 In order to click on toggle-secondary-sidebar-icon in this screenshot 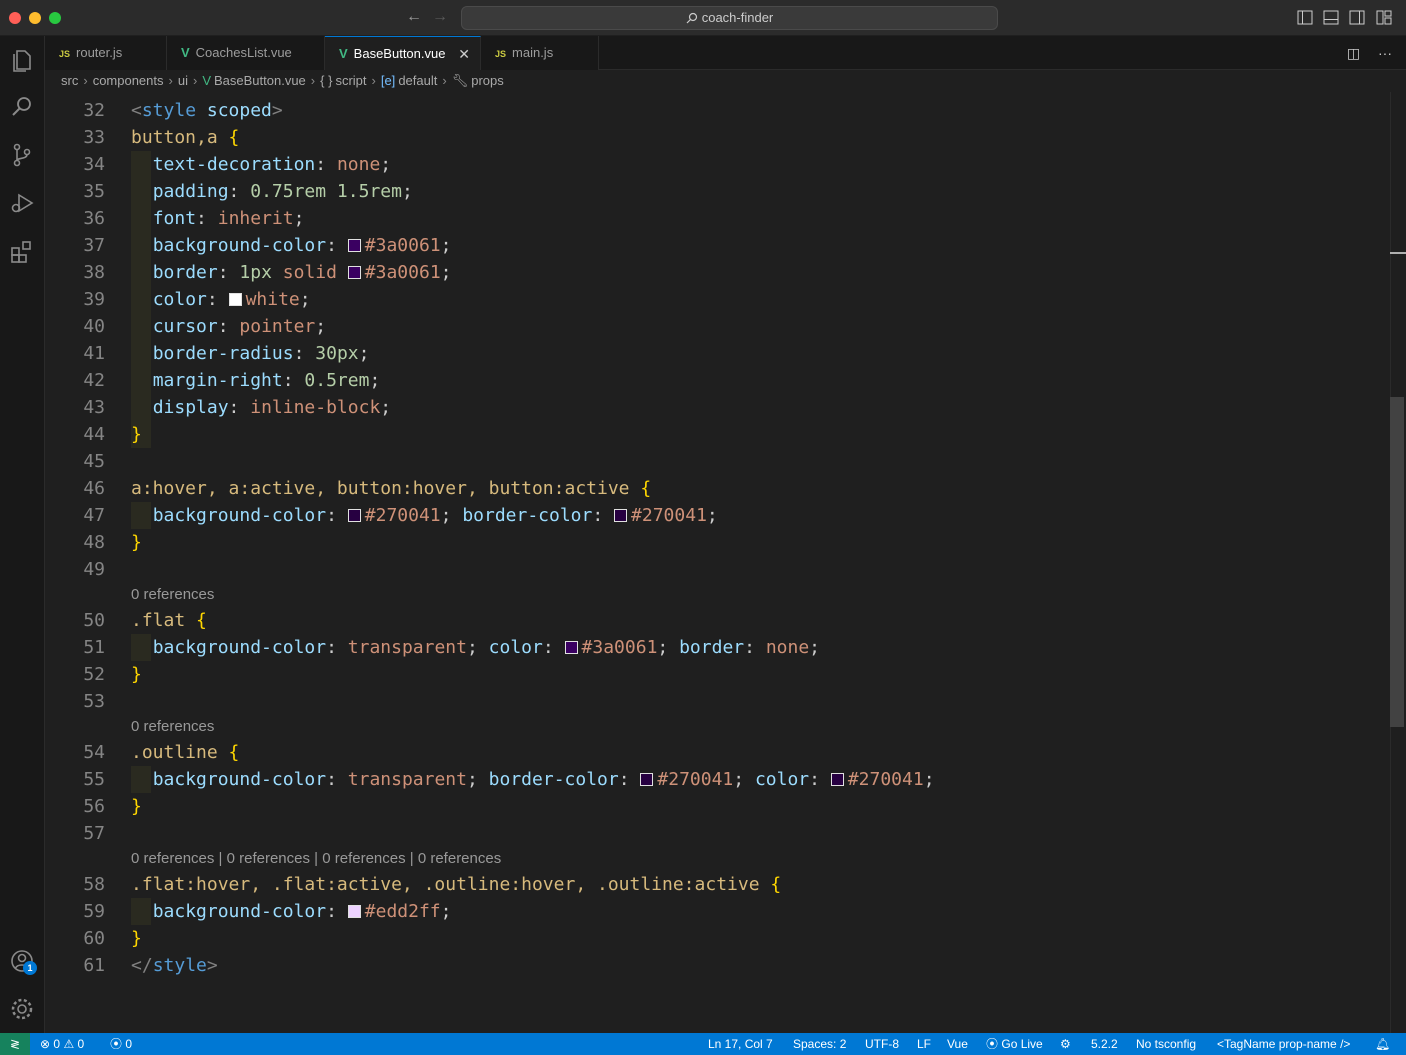, I will do `click(1357, 17)`.